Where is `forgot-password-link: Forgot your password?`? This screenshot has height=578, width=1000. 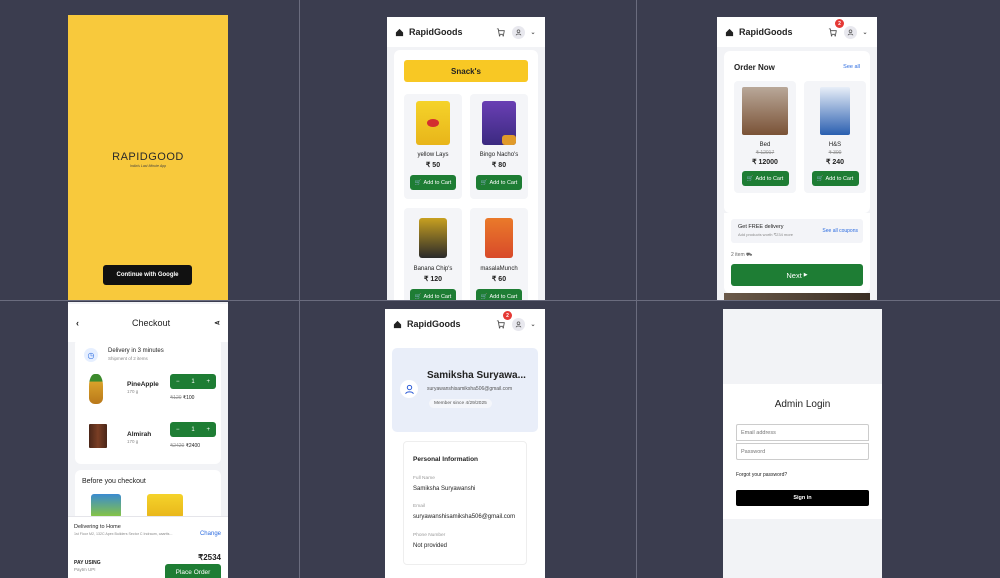
forgot-password-link: Forgot your password? is located at coordinates (761, 475).